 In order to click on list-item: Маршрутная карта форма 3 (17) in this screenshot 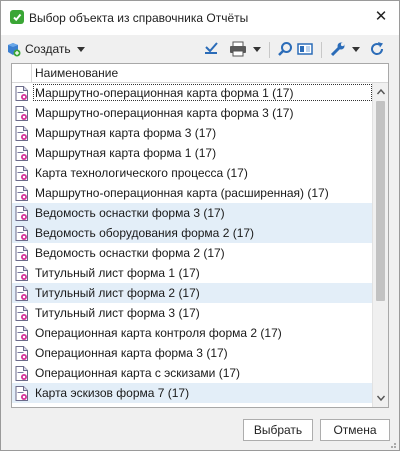, I will do `click(192, 133)`.